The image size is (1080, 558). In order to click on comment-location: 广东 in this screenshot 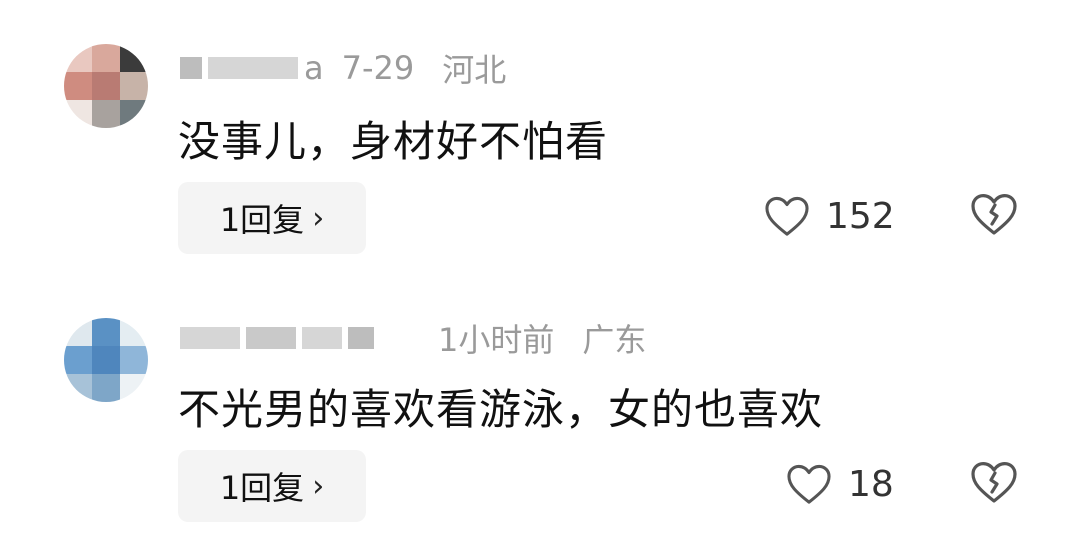, I will do `click(614, 340)`.